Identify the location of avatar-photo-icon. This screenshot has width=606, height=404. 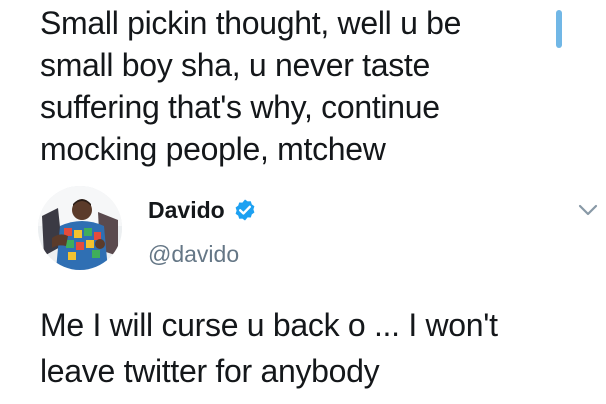
(80, 228).